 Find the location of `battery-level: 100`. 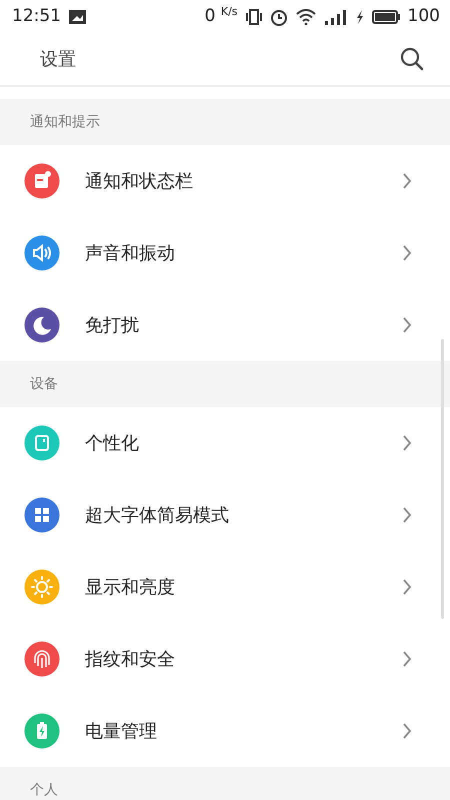

battery-level: 100 is located at coordinates (424, 16).